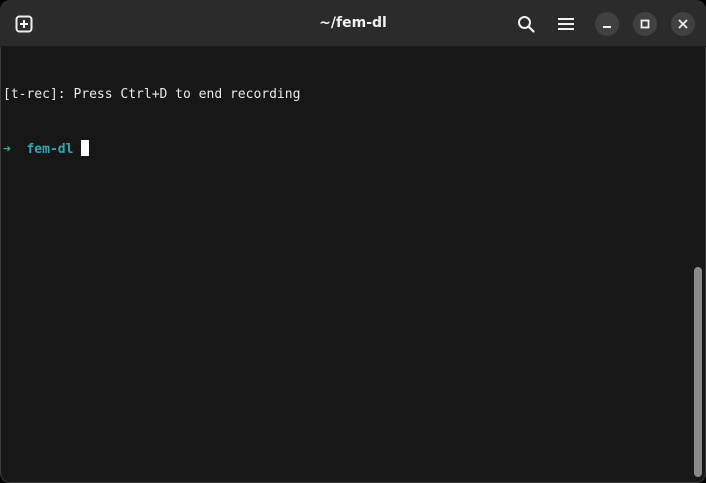 This screenshot has height=483, width=706. What do you see at coordinates (607, 27) in the screenshot?
I see `minimize-icon` at bounding box center [607, 27].